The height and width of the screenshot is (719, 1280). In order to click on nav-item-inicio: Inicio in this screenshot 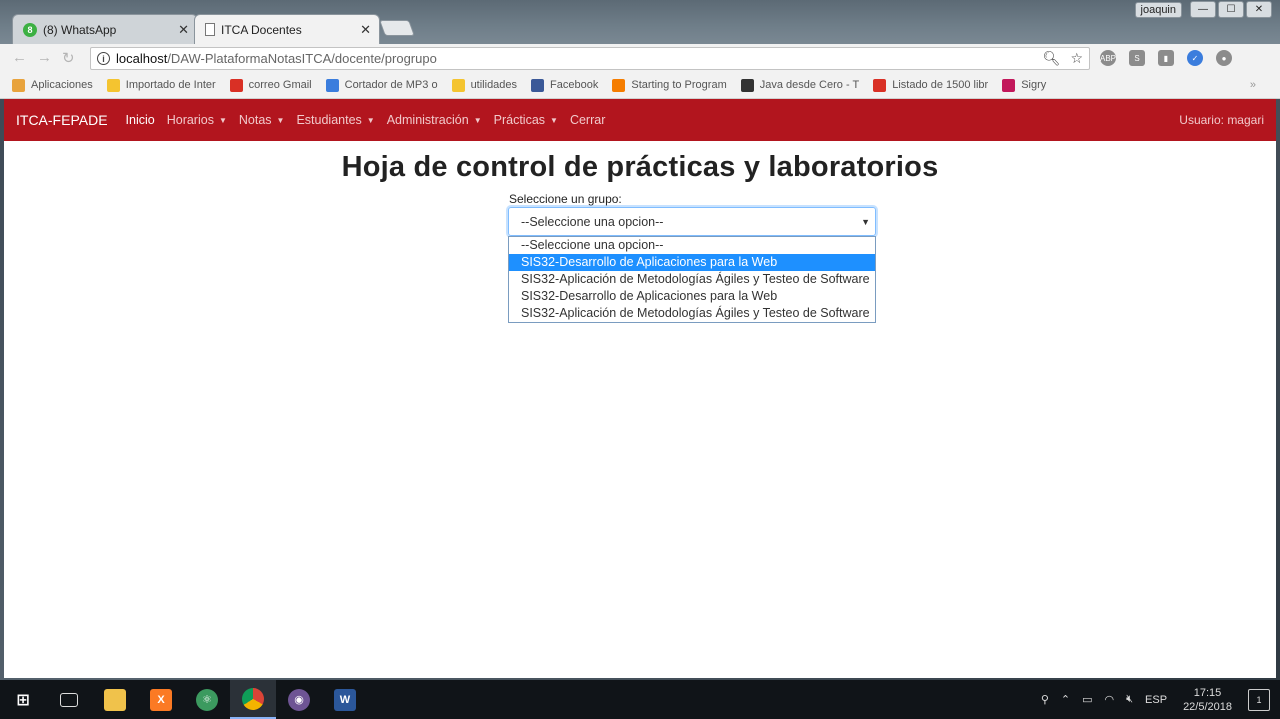, I will do `click(140, 120)`.